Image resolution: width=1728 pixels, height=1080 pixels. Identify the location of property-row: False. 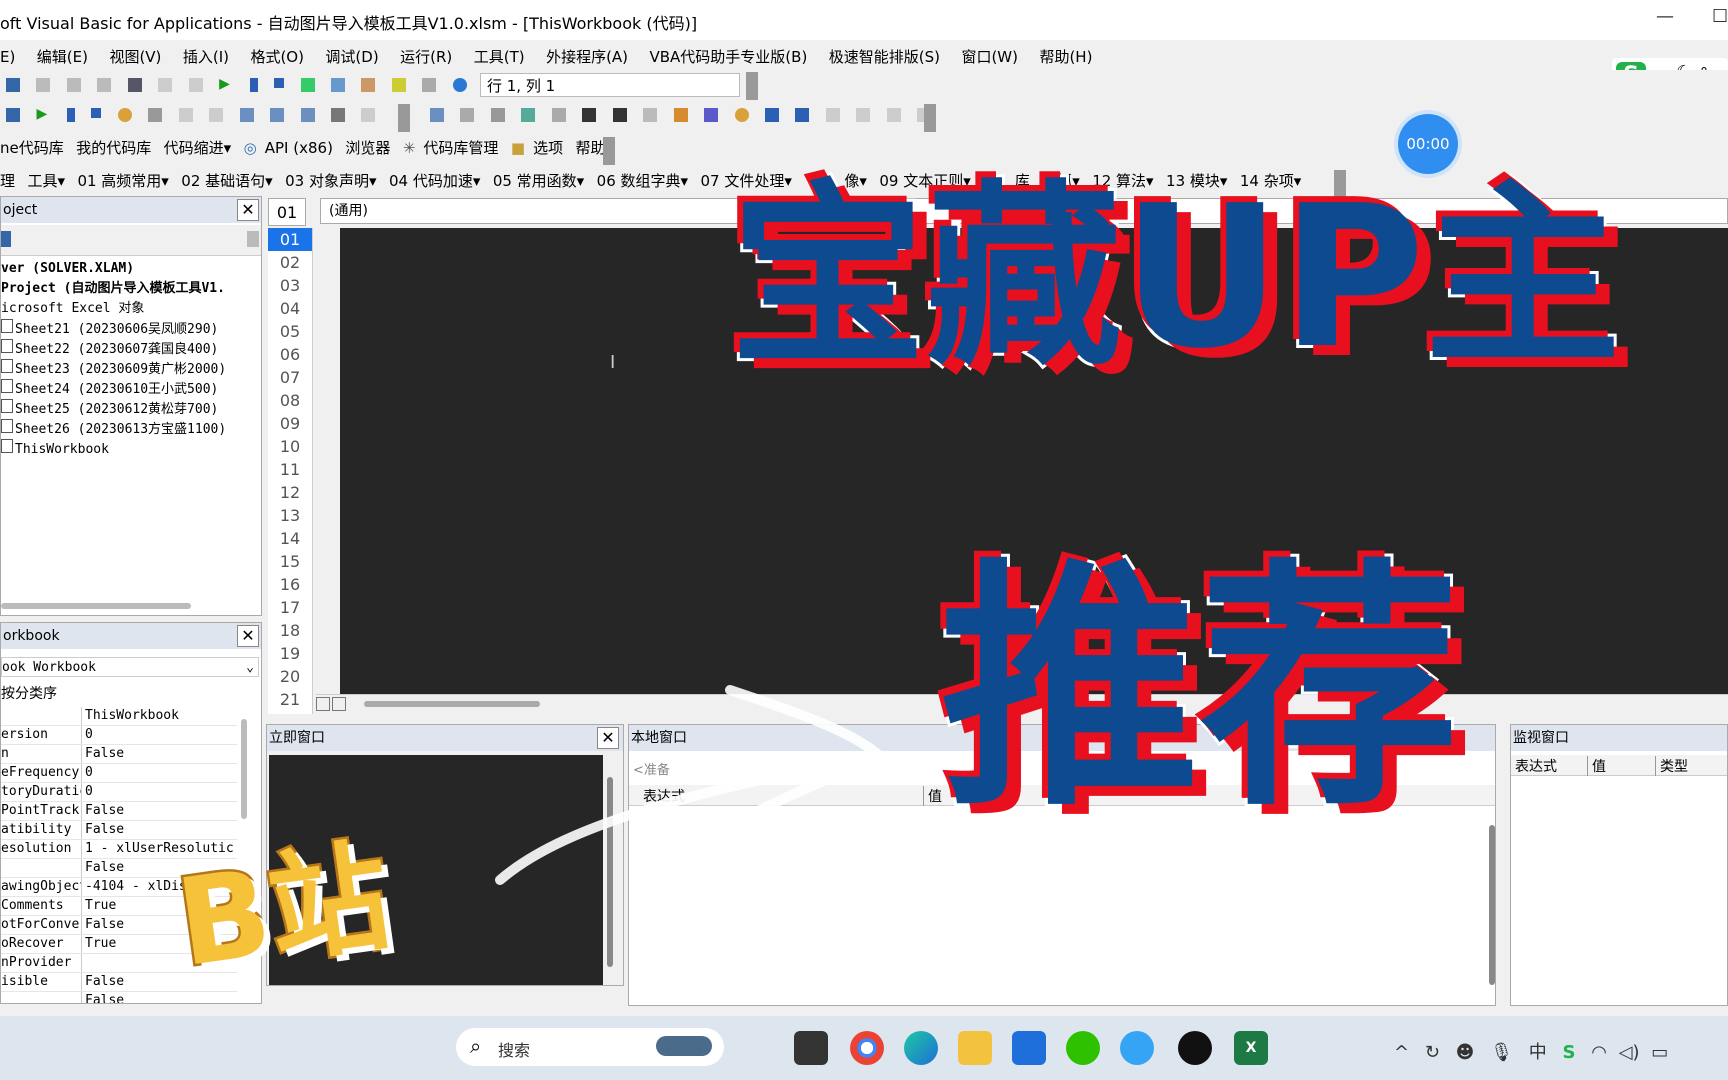
(119, 997).